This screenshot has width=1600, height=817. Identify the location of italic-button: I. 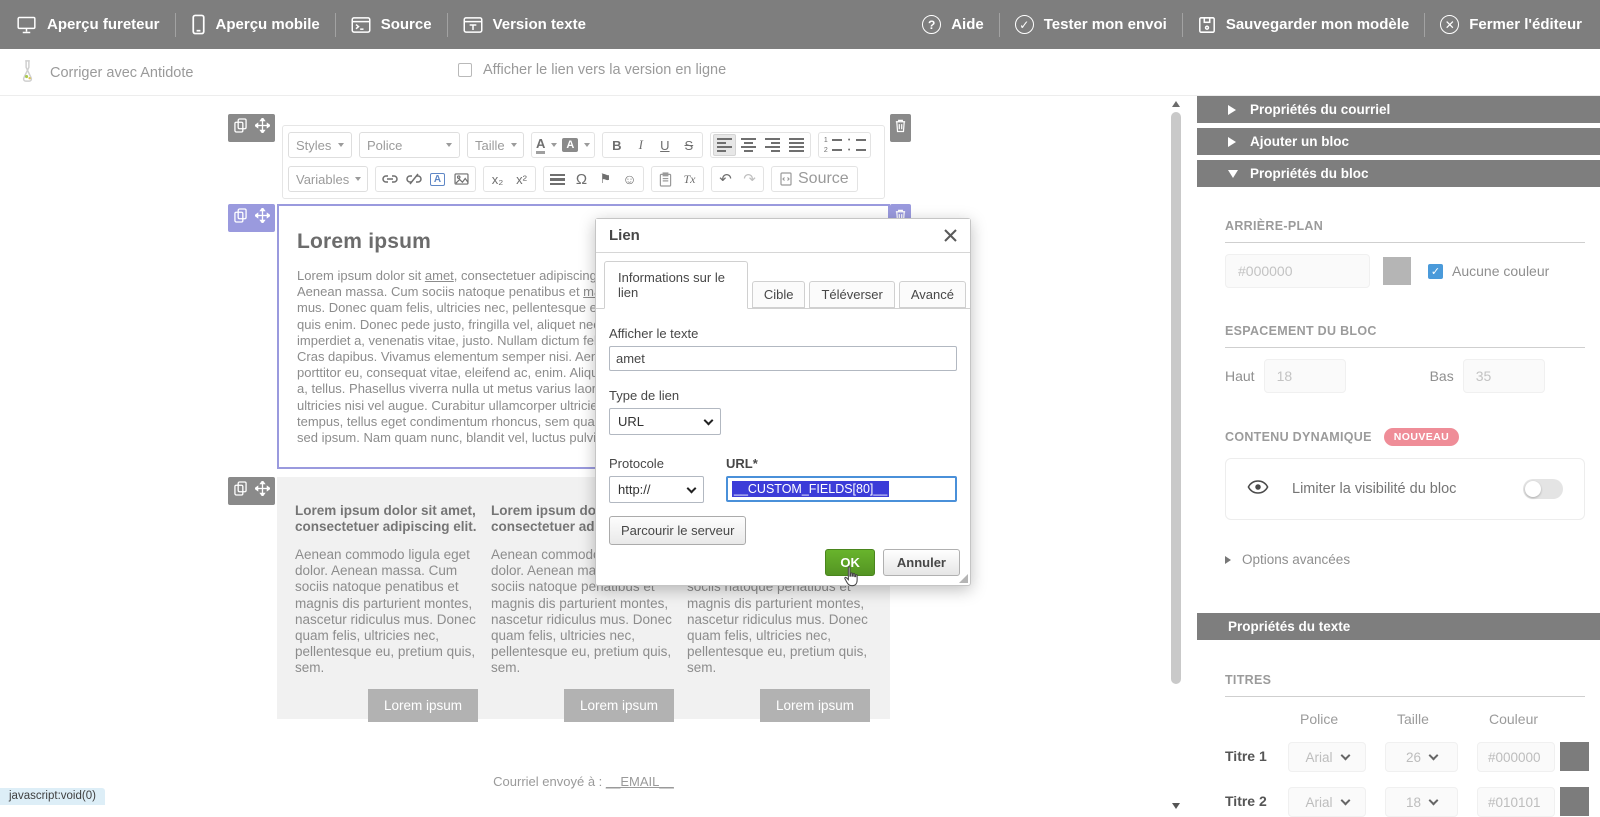
(640, 145).